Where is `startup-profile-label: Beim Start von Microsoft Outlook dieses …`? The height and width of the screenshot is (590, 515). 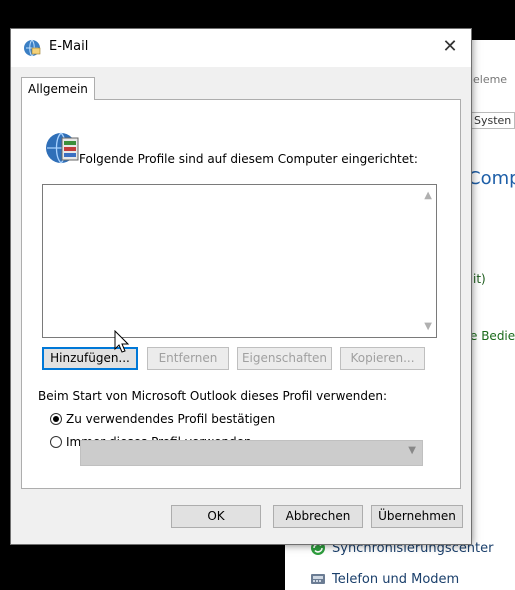 startup-profile-label: Beim Start von Microsoft Outlook dieses … is located at coordinates (213, 396).